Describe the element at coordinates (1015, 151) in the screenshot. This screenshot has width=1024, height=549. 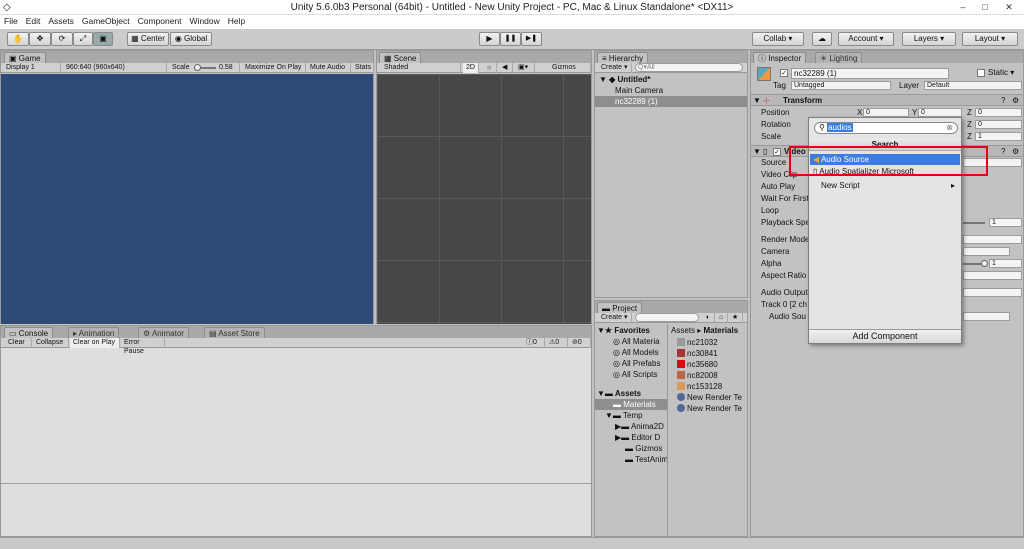
I see `video-gear-icon: ⚙` at that location.